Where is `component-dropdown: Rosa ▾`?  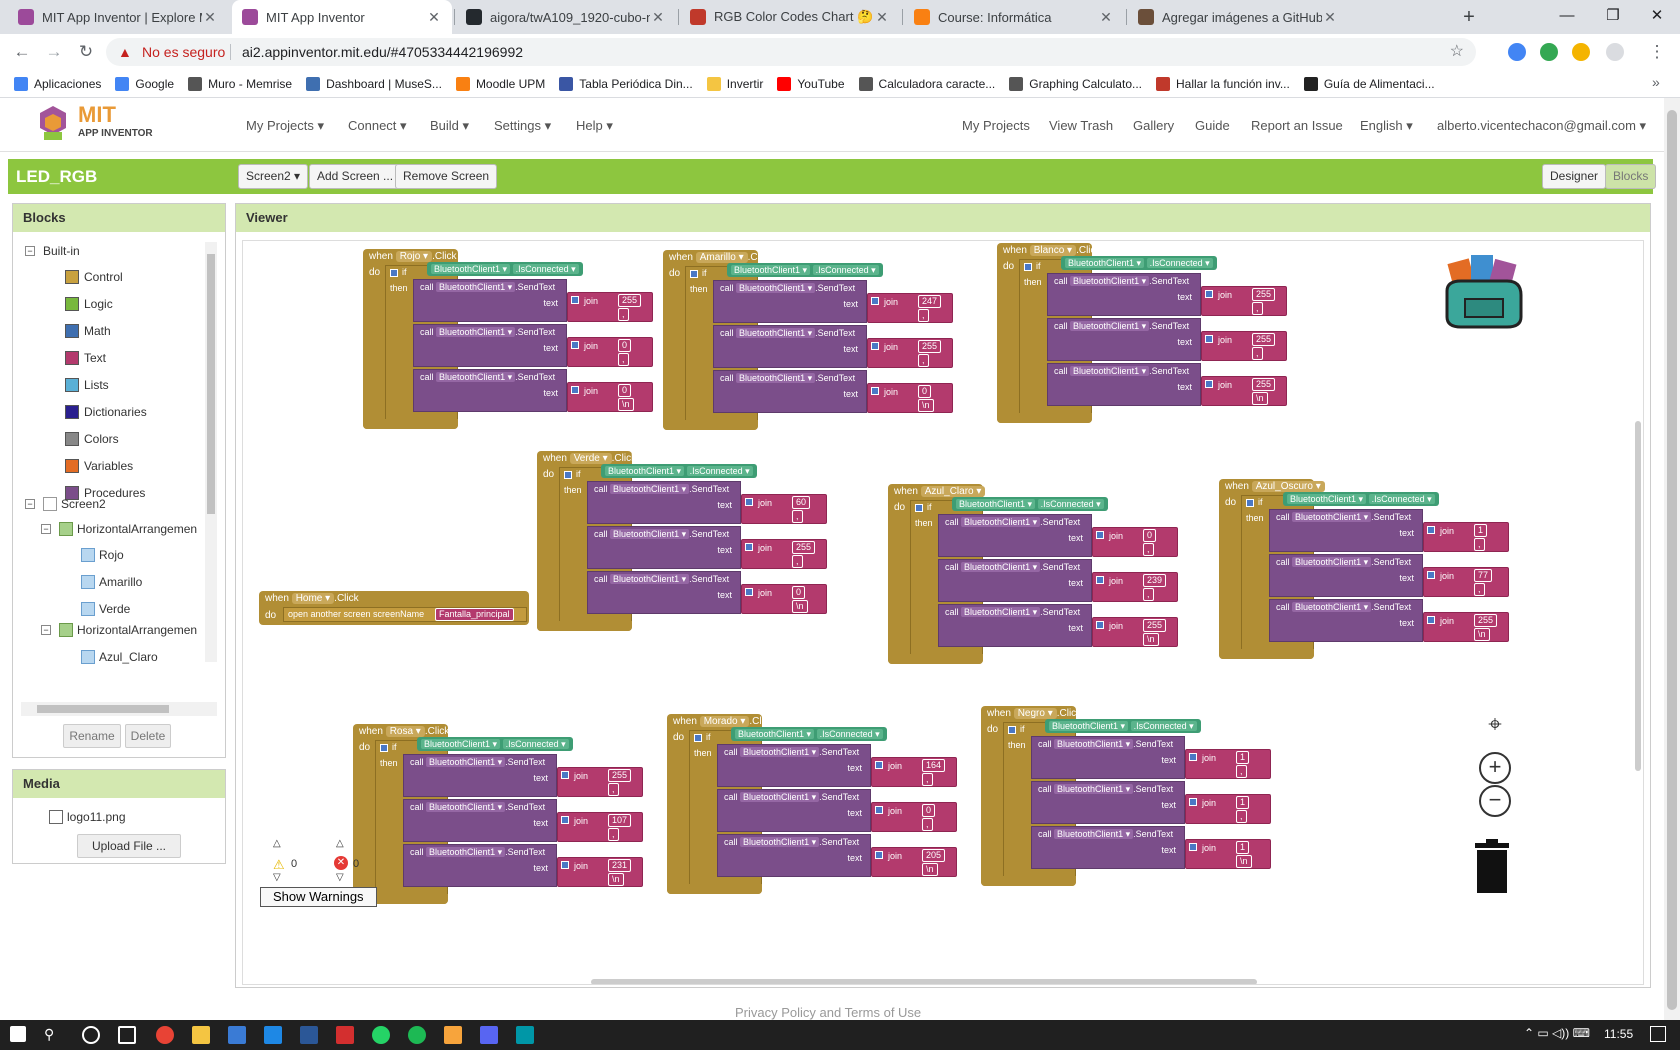
component-dropdown: Rosa ▾ is located at coordinates (405, 731).